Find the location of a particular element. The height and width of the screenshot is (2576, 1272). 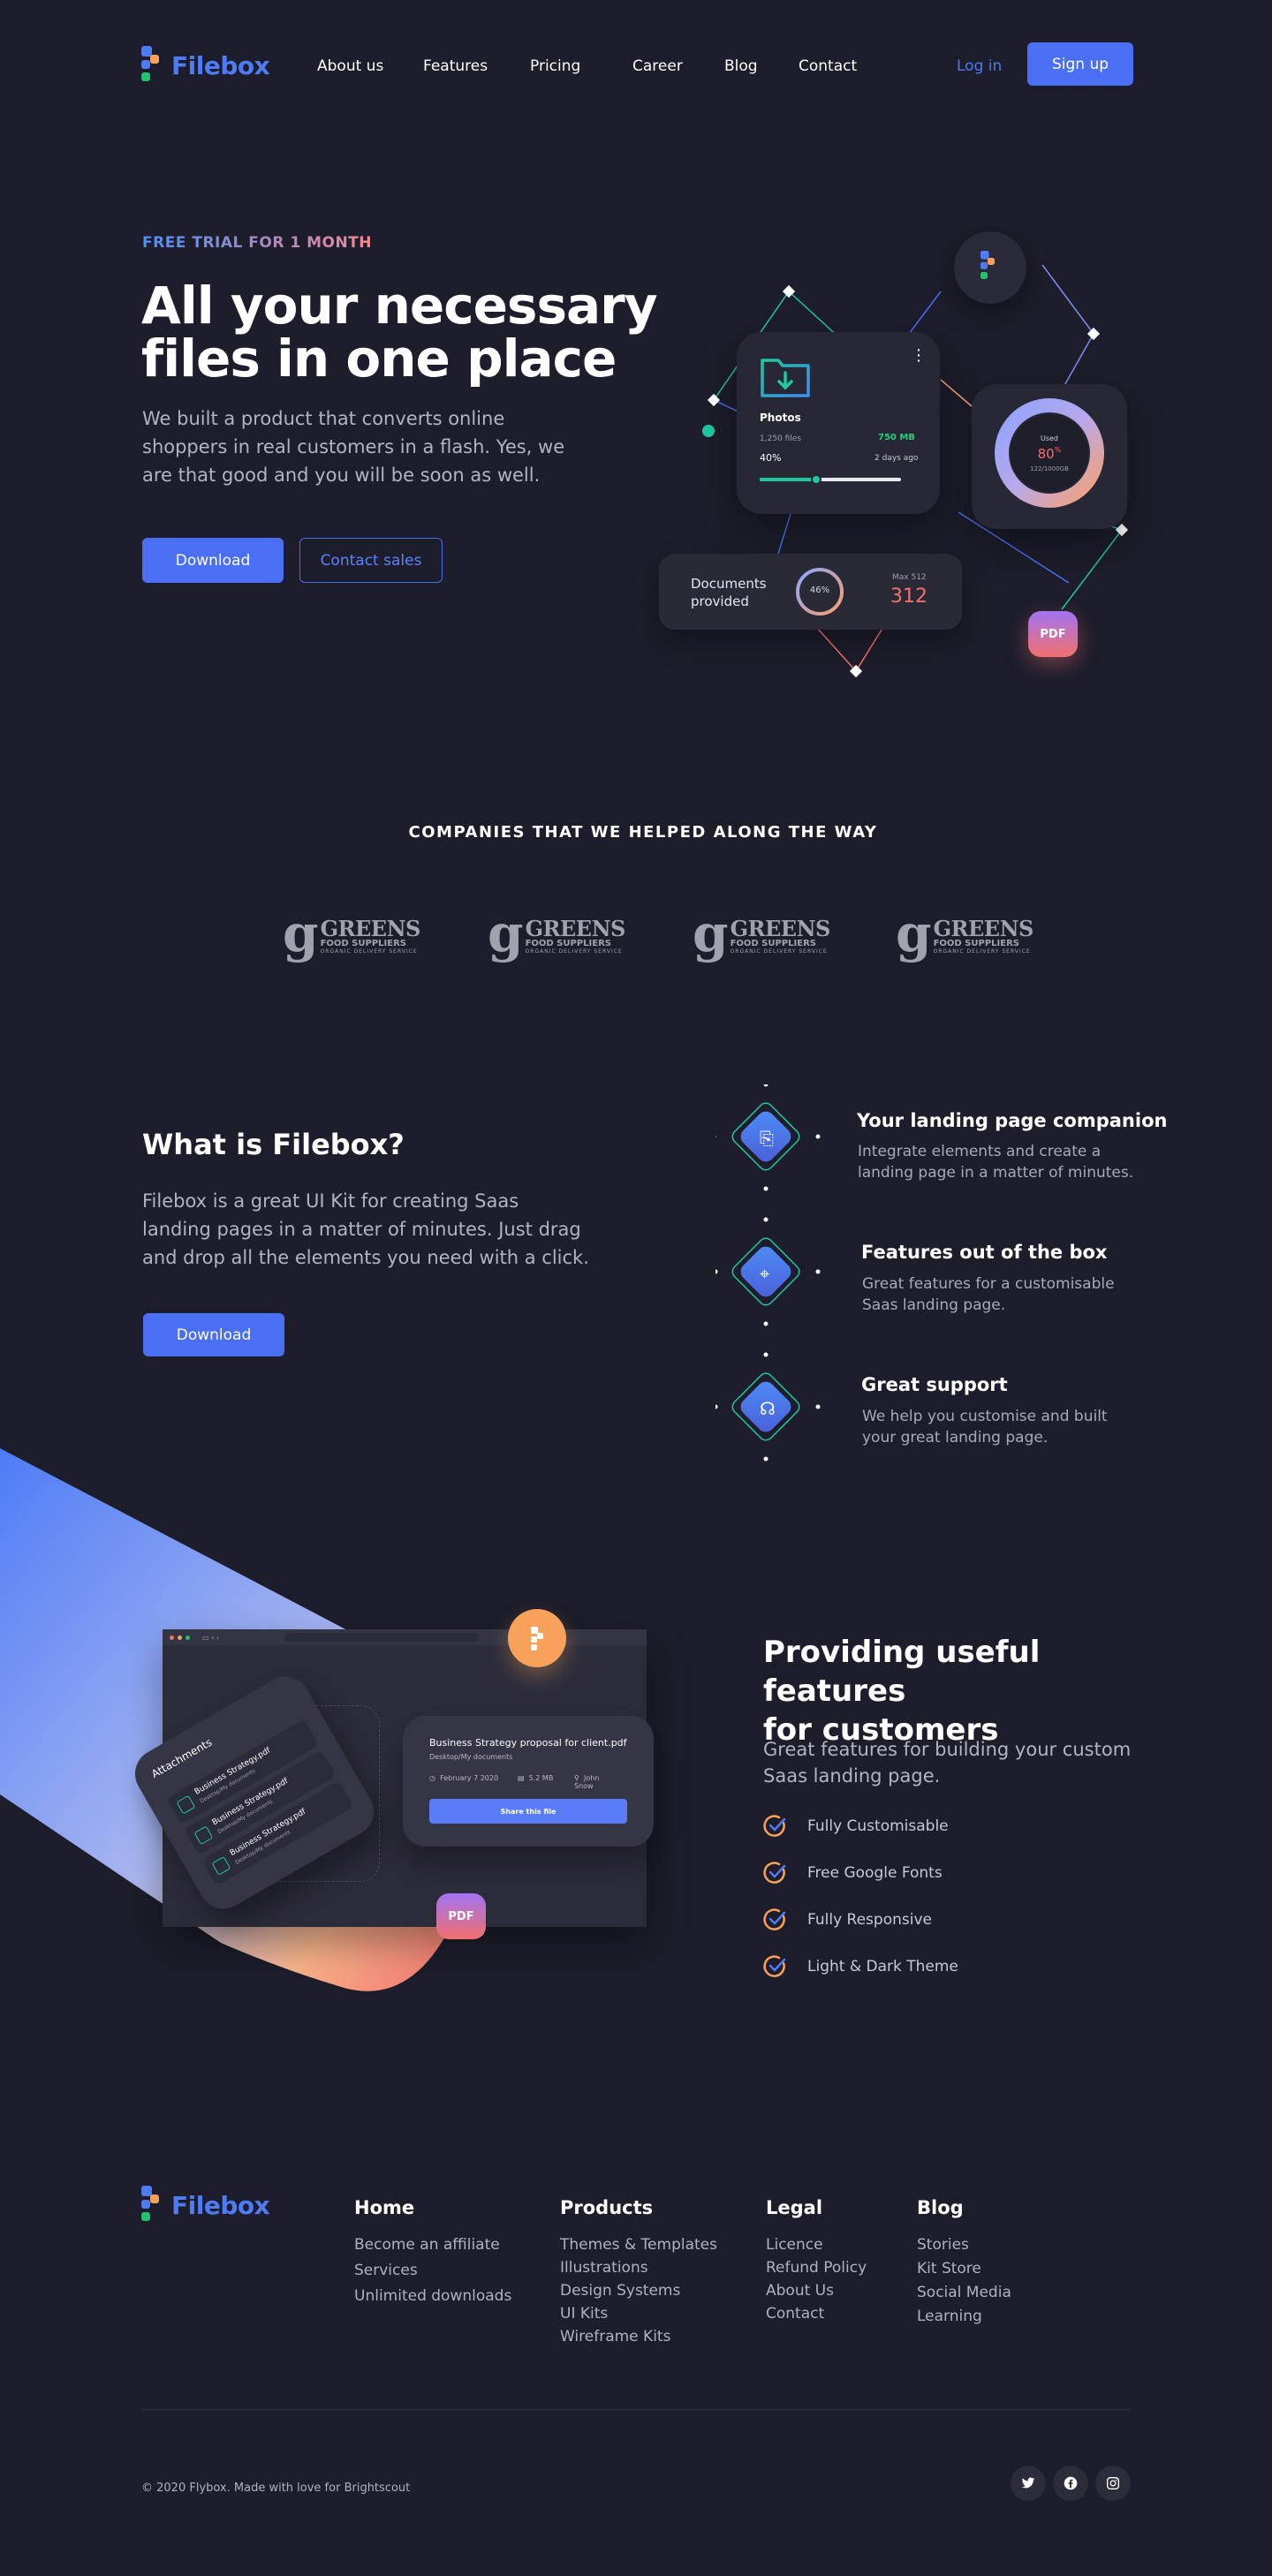

photos-progress-track is located at coordinates (830, 480).